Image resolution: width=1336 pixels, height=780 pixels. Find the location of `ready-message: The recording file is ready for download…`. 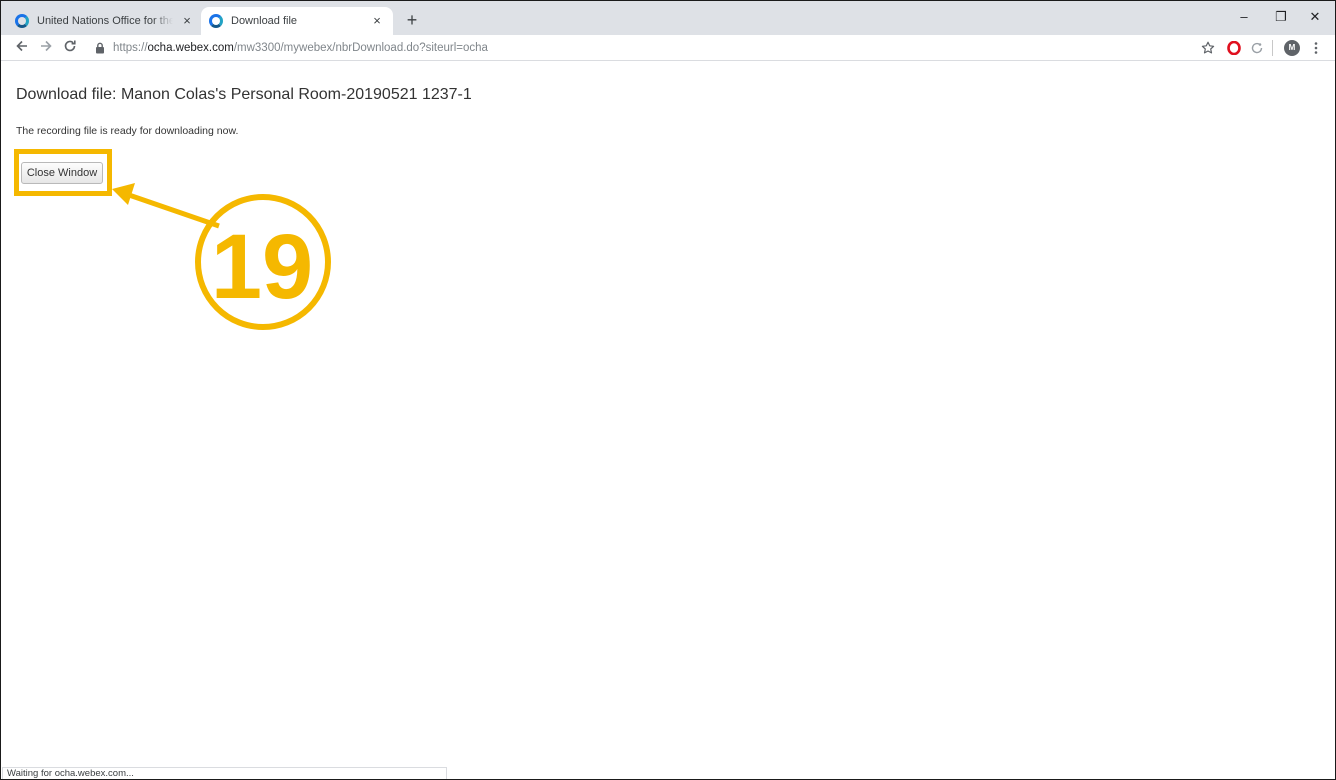

ready-message: The recording file is ready for download… is located at coordinates (127, 131).